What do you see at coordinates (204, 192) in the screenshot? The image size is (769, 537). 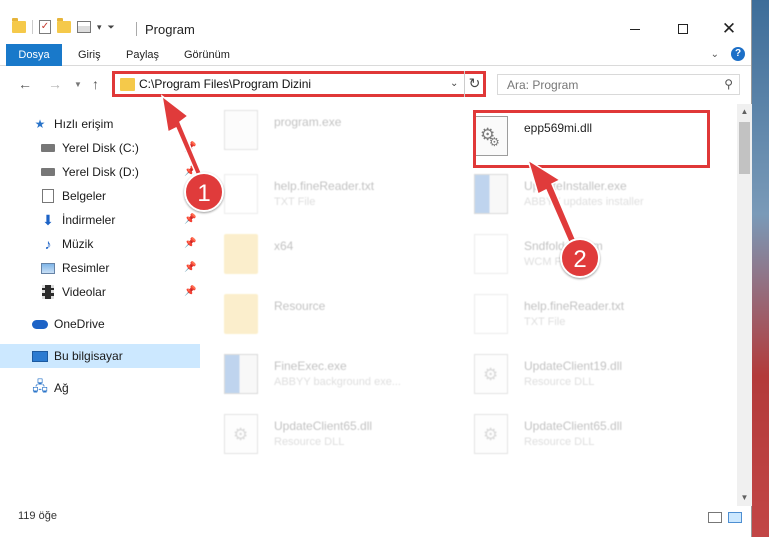 I see `annotation-badge-1: 1` at bounding box center [204, 192].